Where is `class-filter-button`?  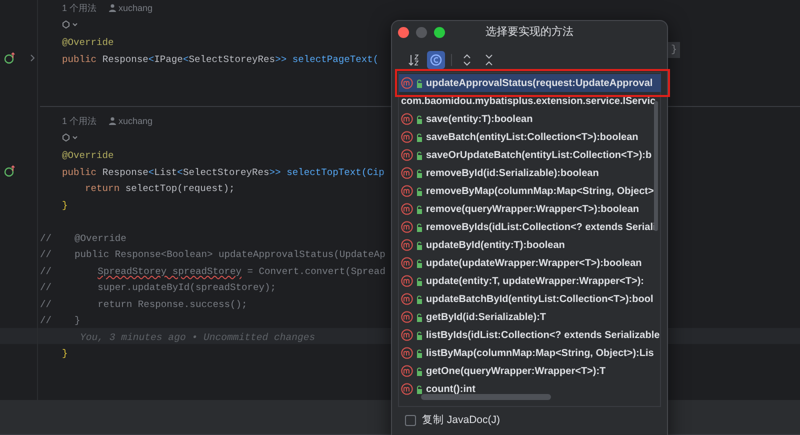
class-filter-button is located at coordinates (436, 60).